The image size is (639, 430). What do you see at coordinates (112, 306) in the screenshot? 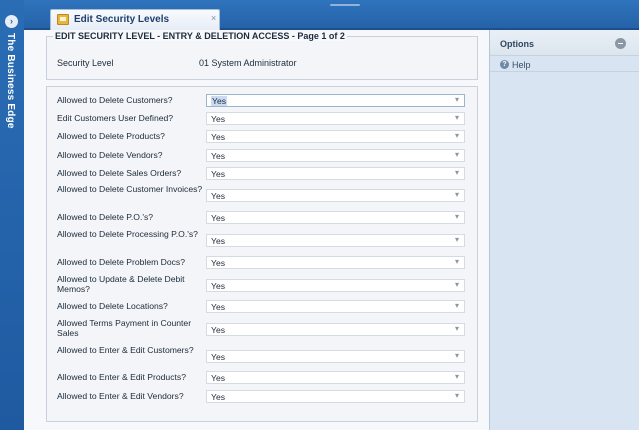
I see `row-label: Allowed to Delete Locations?` at bounding box center [112, 306].